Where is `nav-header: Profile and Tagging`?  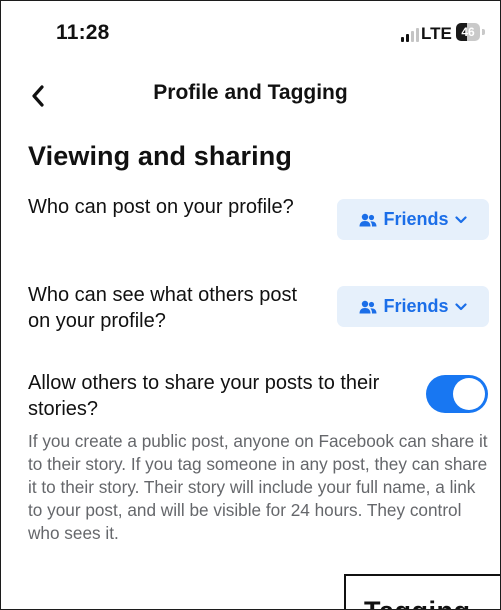 nav-header: Profile and Tagging is located at coordinates (250, 96).